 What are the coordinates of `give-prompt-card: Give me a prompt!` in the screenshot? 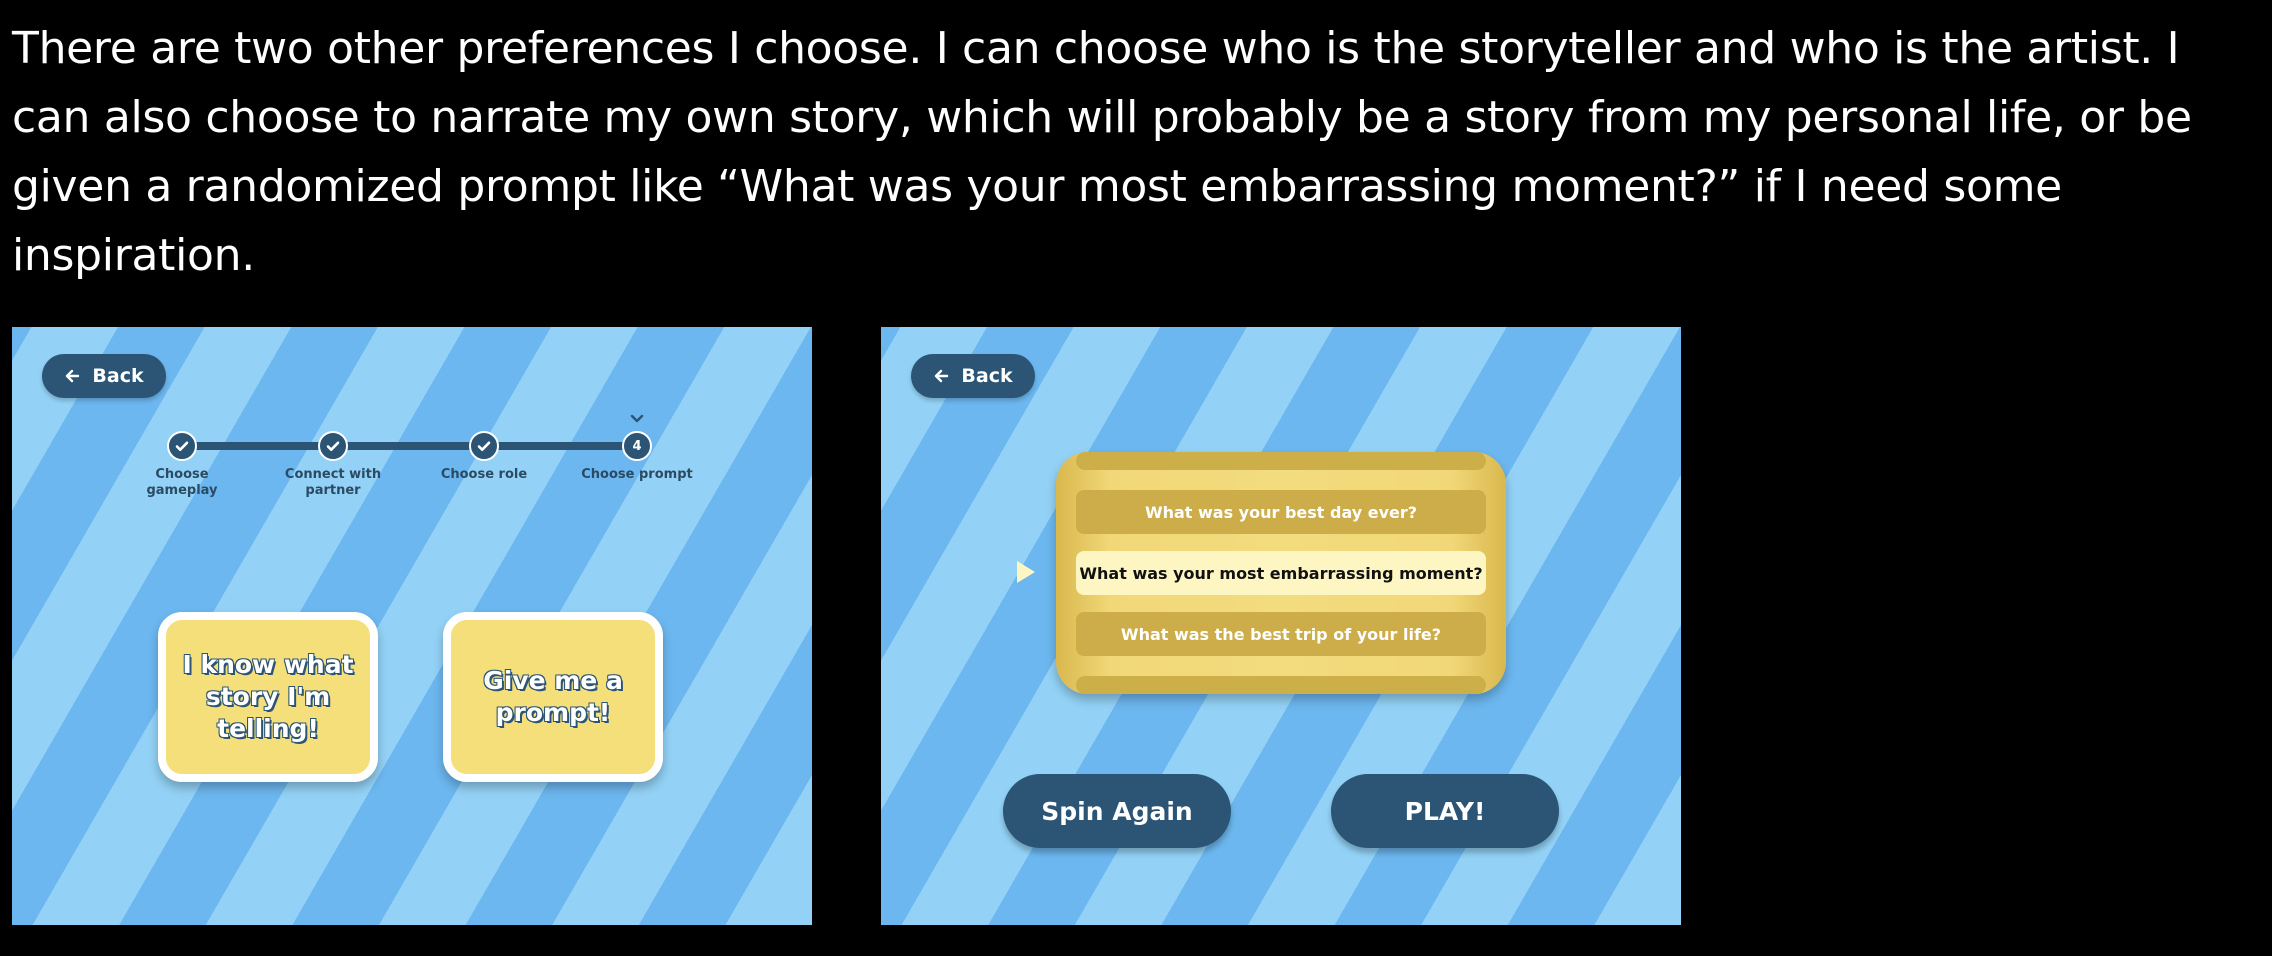 It's located at (553, 697).